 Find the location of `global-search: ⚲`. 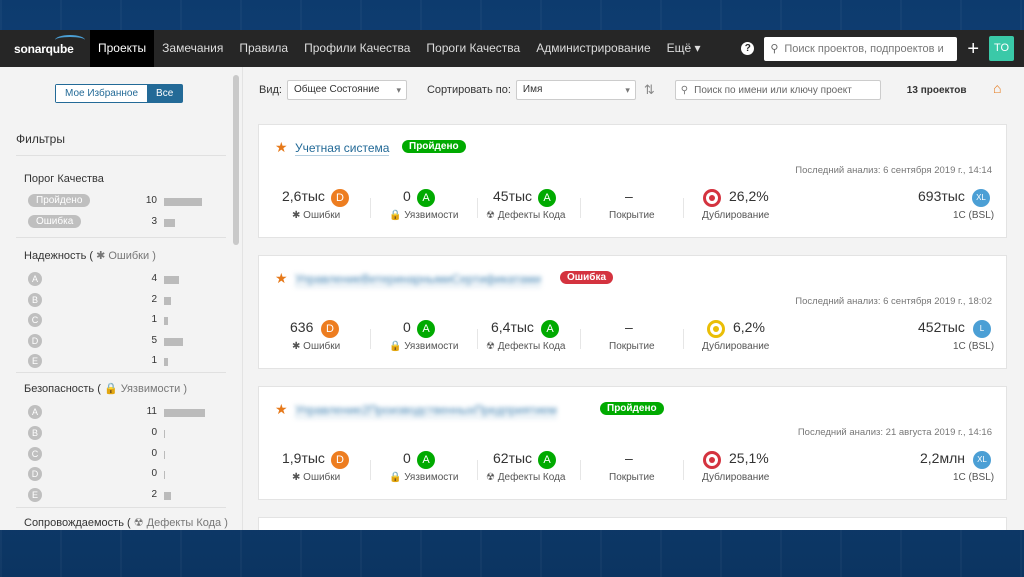

global-search: ⚲ is located at coordinates (861, 48).